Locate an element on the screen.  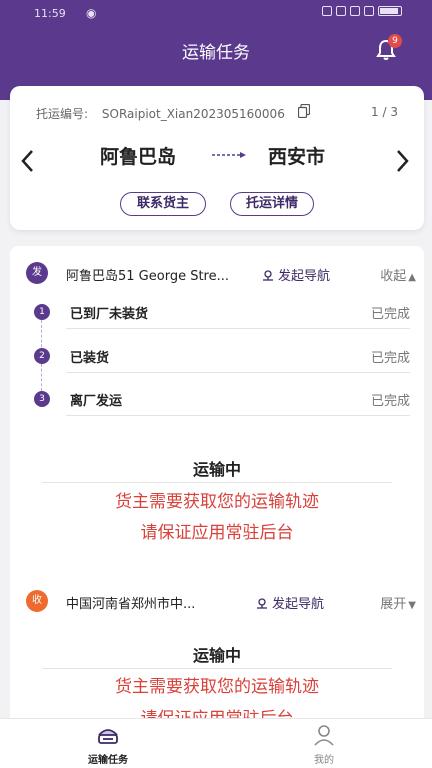
delivery-navigate-label: 发起导航 is located at coordinates (298, 604).